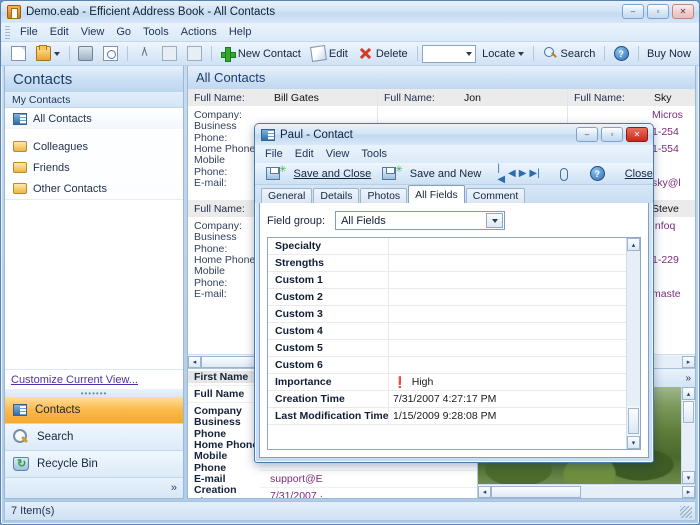 This screenshot has width=700, height=525. I want to click on tab-details: Details, so click(336, 195).